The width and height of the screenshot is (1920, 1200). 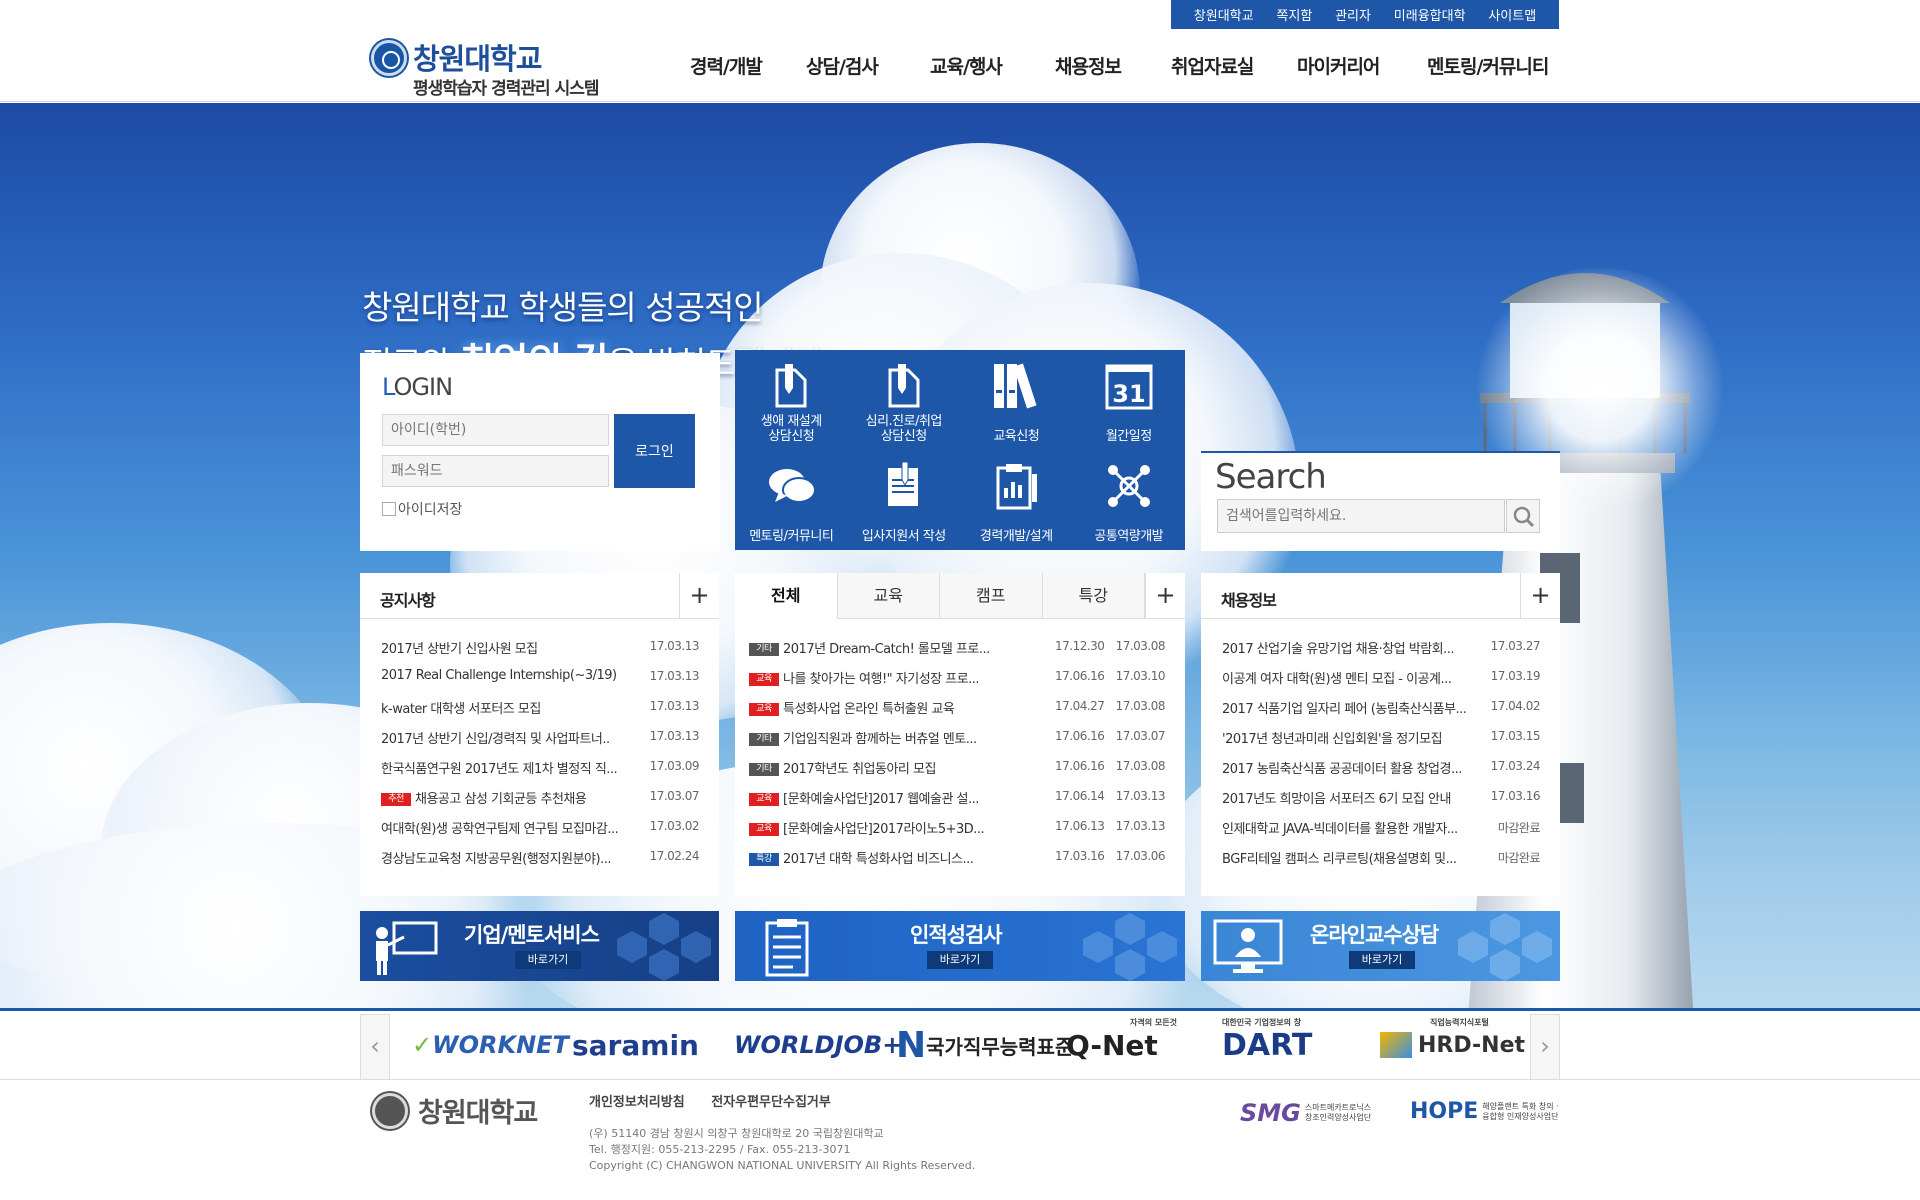 I want to click on item-title: k-water 대학생 서포터즈 모집, so click(x=461, y=707).